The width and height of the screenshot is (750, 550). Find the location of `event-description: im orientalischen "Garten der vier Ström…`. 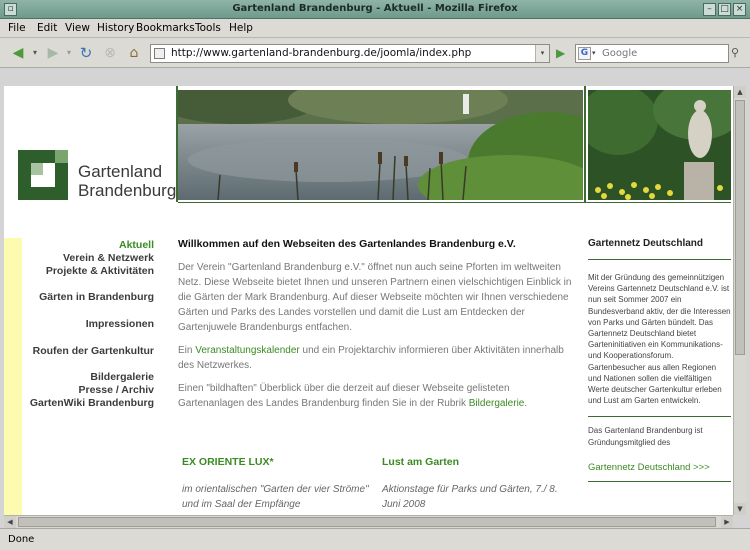

event-description: im orientalischen "Garten der vier Ström… is located at coordinates (275, 497).